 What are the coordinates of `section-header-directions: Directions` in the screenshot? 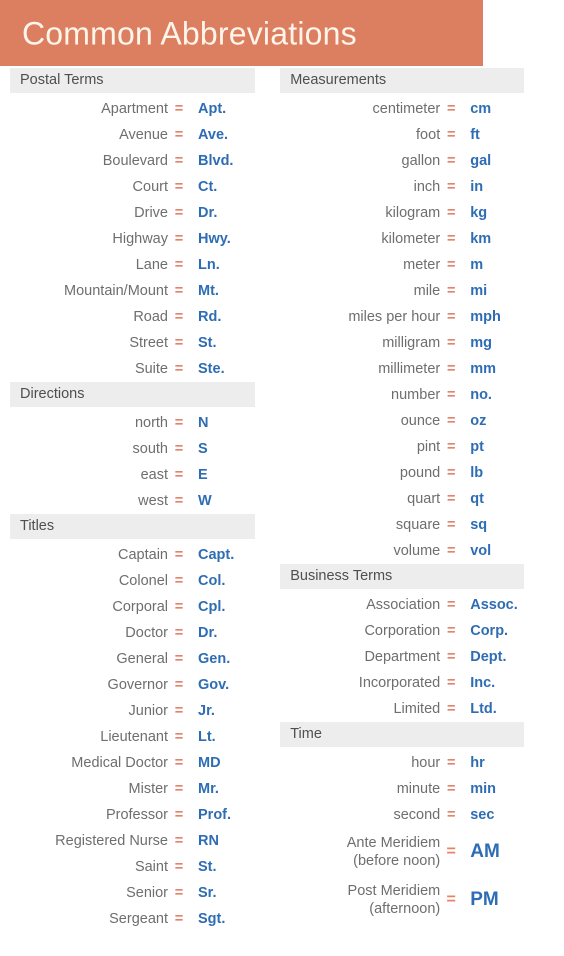 It's located at (132, 394).